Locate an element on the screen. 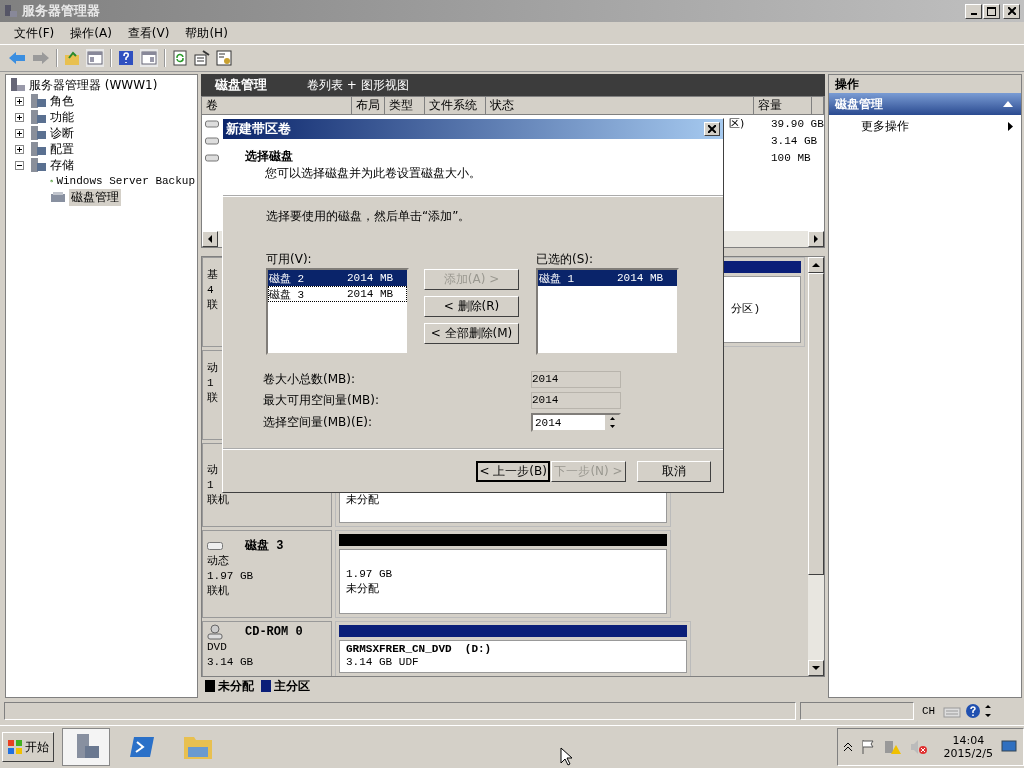 This screenshot has width=1024, height=768. column-header: 容量 is located at coordinates (783, 105).